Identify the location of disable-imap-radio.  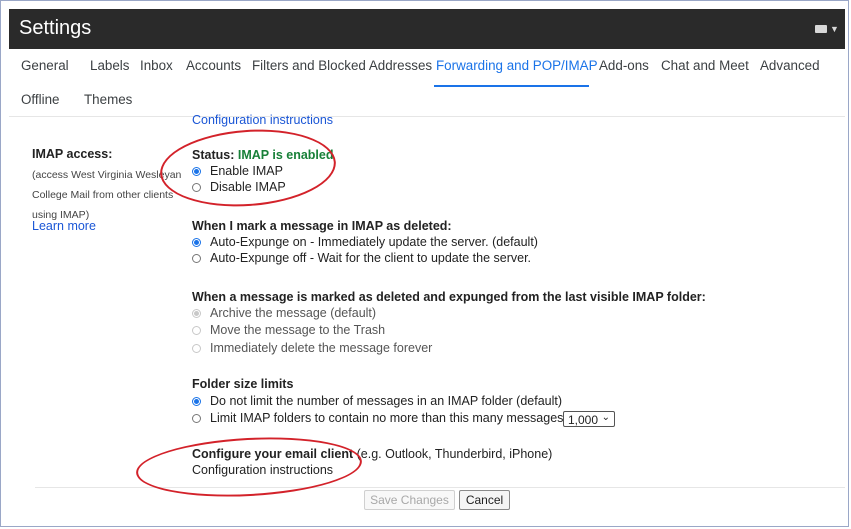
(196, 187).